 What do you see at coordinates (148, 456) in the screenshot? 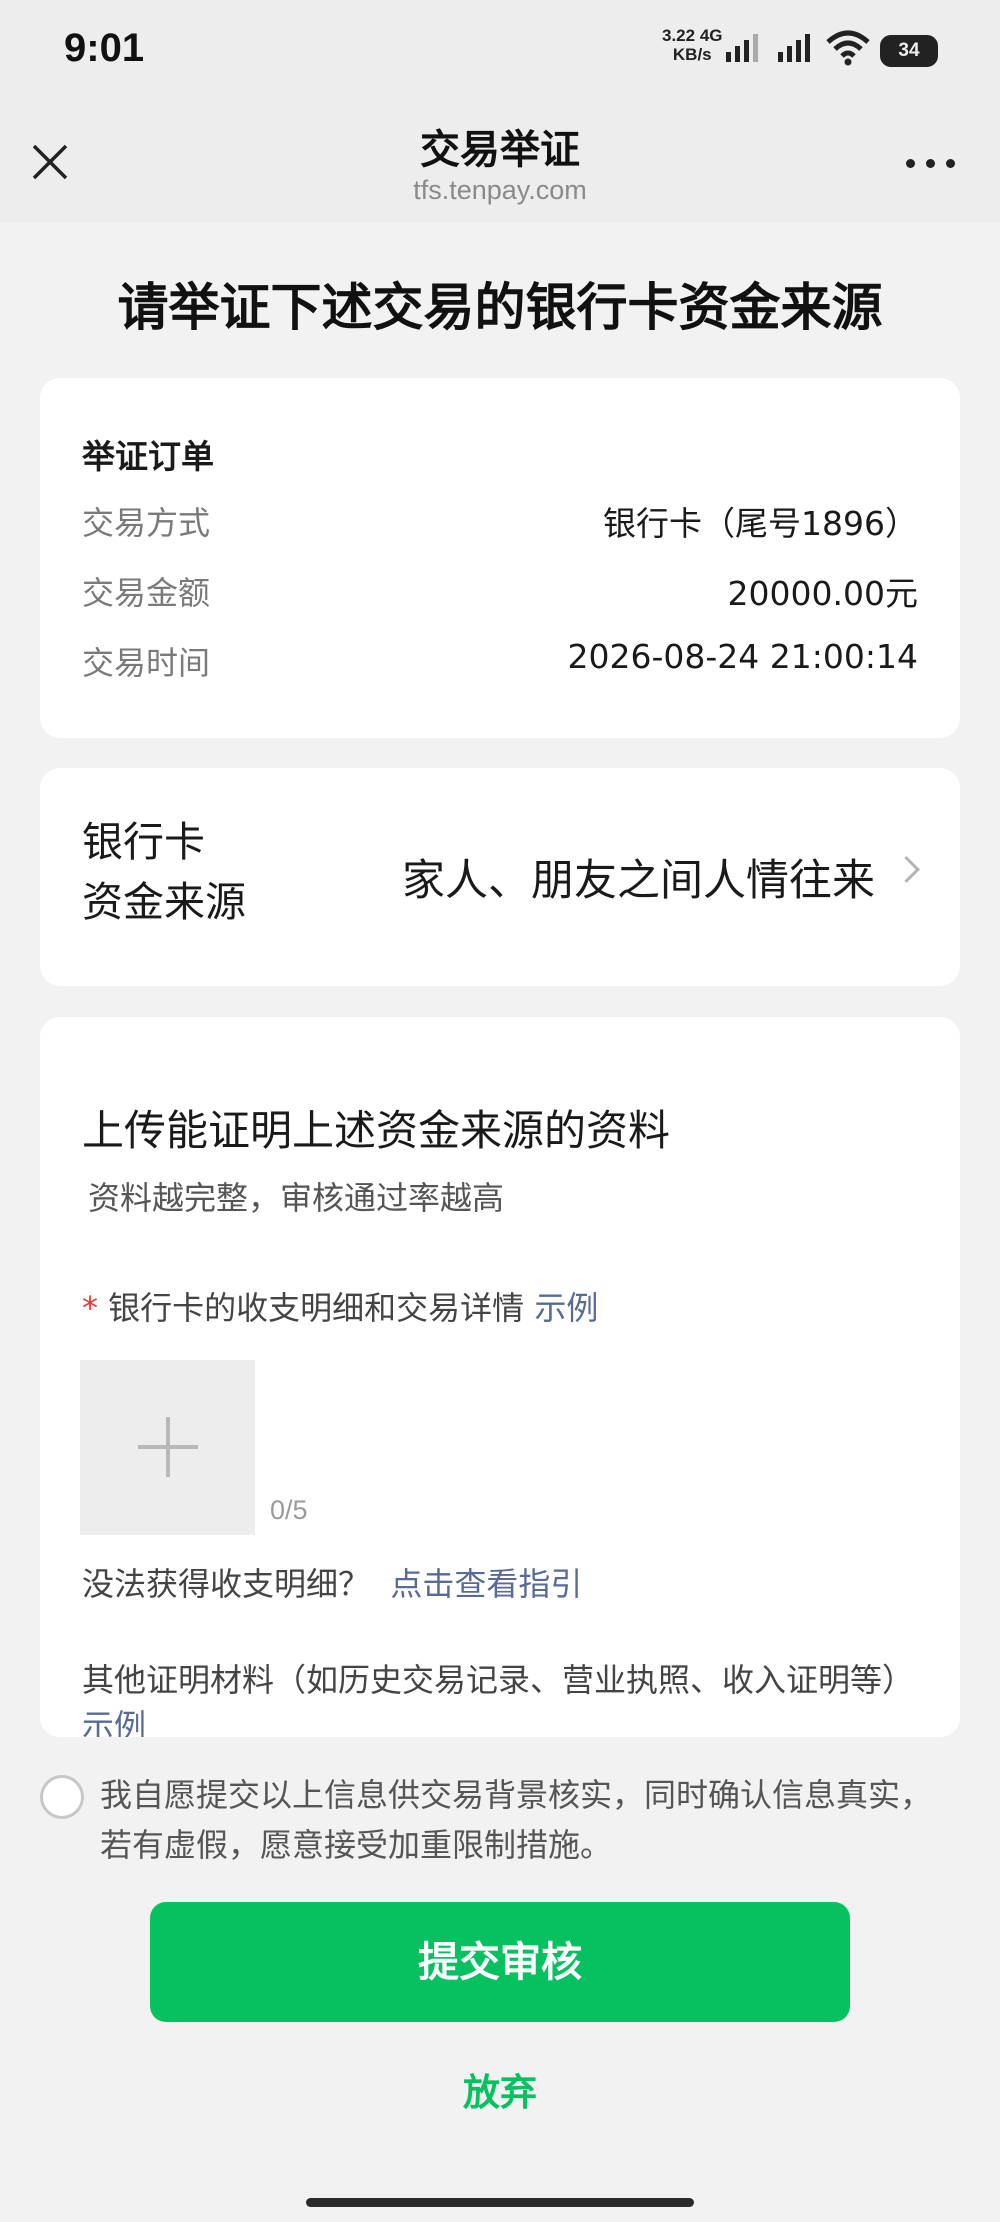
I see `order-heading: 举证订单` at bounding box center [148, 456].